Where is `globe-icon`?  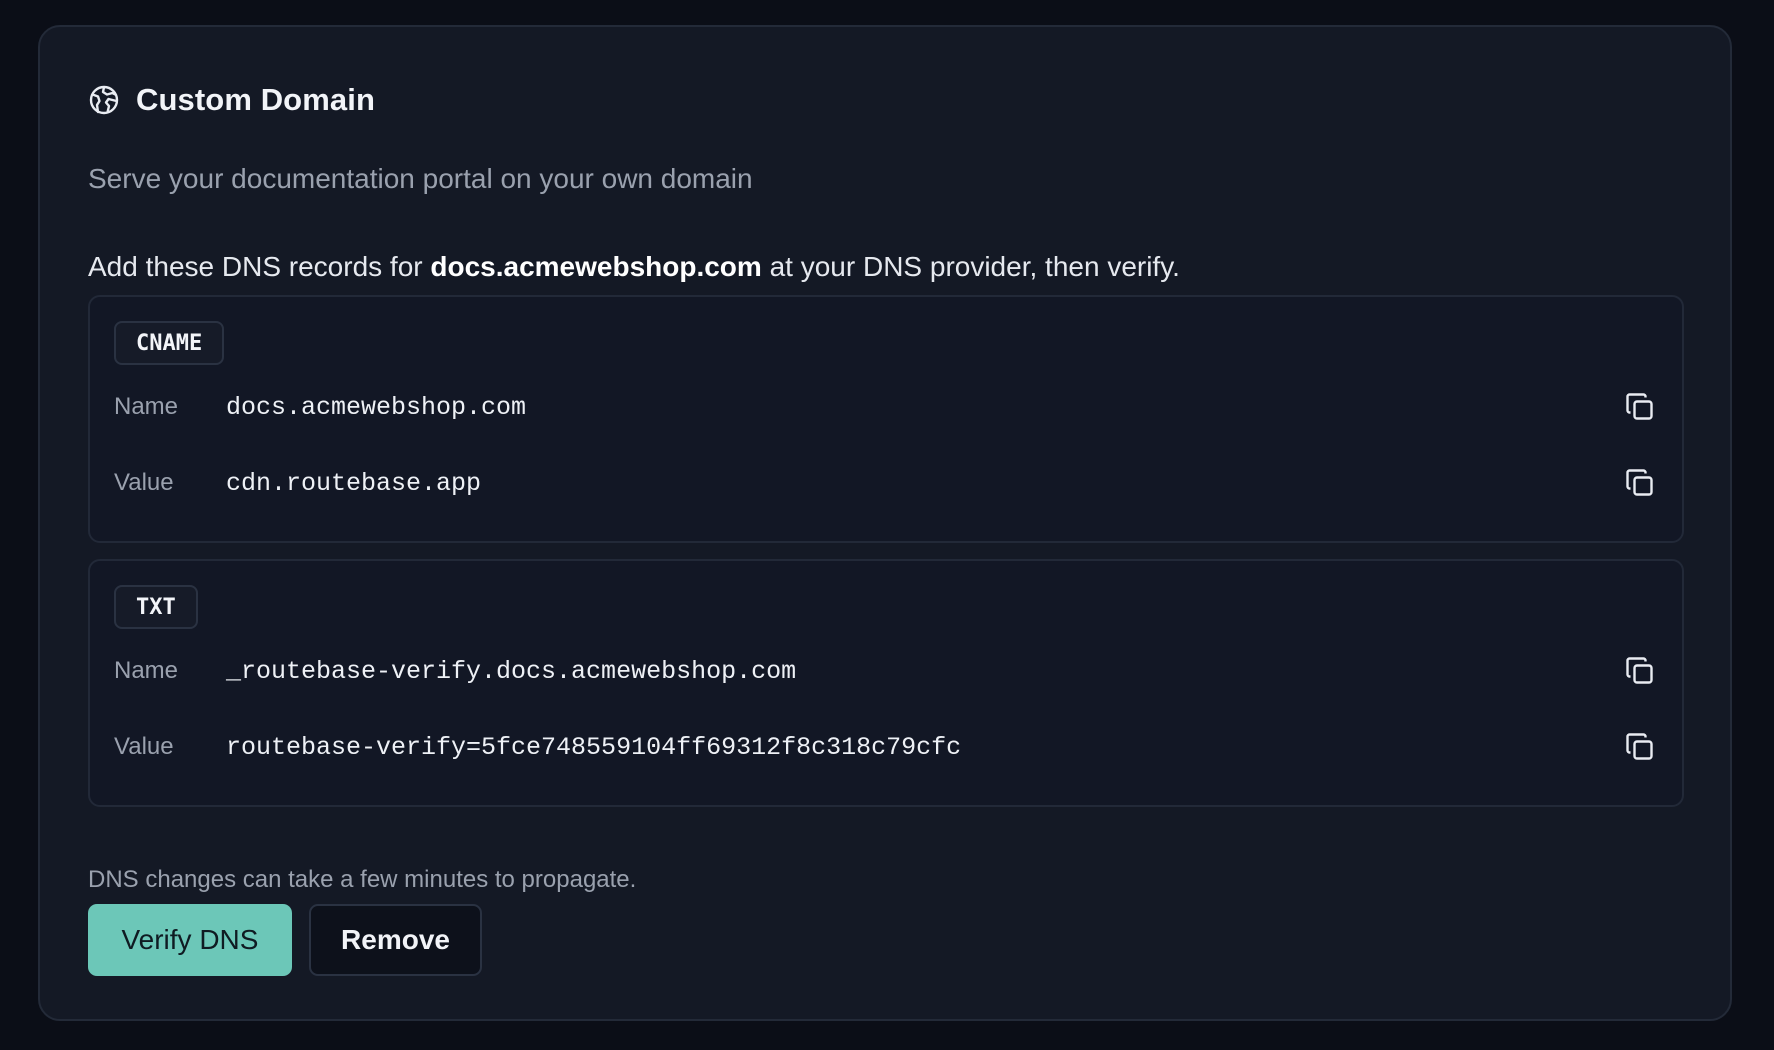
globe-icon is located at coordinates (104, 100).